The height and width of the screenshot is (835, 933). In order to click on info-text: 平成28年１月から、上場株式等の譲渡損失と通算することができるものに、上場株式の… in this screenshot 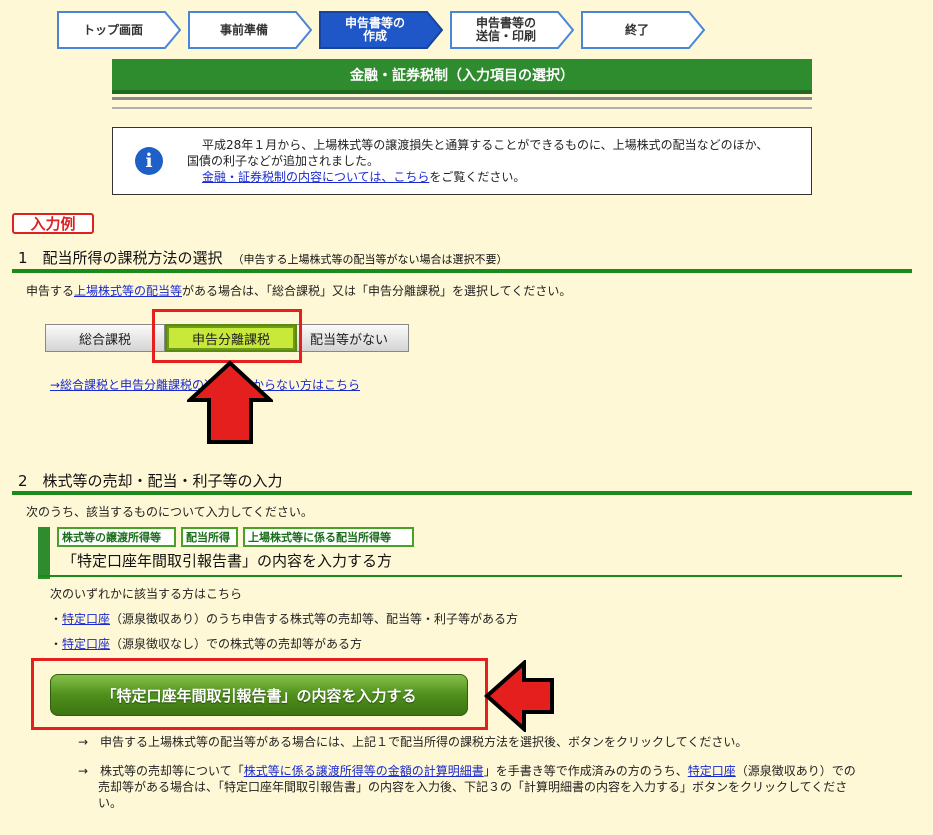, I will do `click(497, 161)`.